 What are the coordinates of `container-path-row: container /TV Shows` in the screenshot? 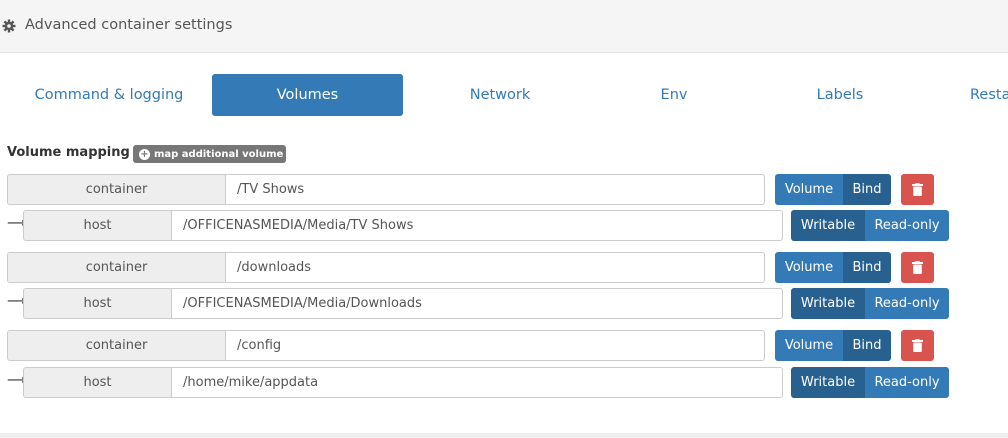 It's located at (387, 189).